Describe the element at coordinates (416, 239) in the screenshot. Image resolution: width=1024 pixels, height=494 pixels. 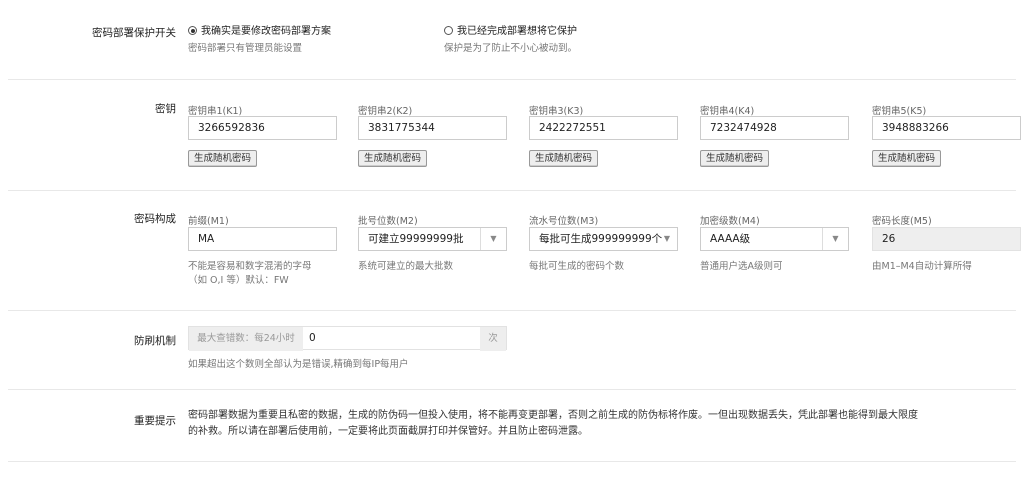
I see `m2-select-value: 可建立99999999批` at that location.